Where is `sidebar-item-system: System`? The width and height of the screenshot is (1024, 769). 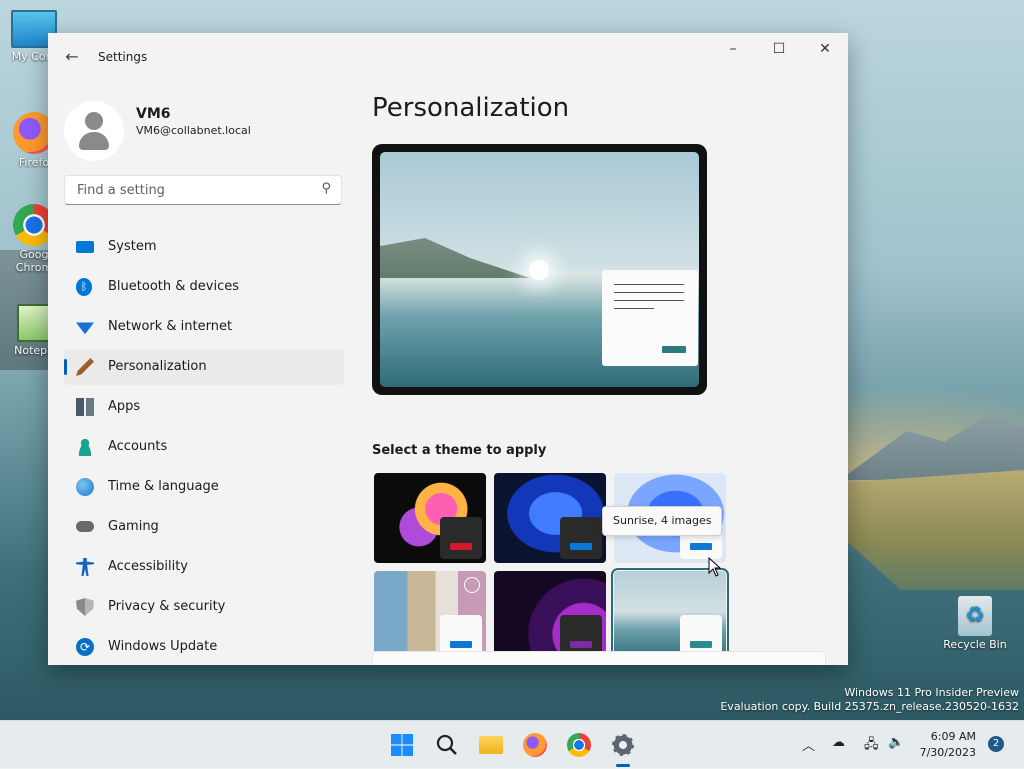 sidebar-item-system: System is located at coordinates (204, 247).